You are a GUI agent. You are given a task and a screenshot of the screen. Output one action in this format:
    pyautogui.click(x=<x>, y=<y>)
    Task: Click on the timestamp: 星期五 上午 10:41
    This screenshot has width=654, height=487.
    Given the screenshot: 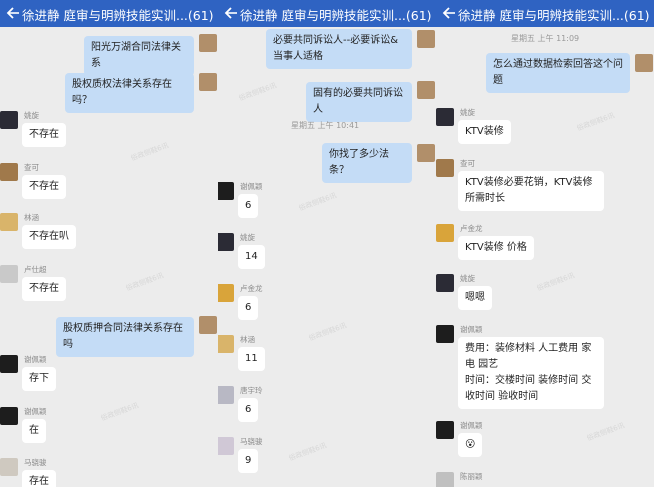 What is the action you would take?
    pyautogui.click(x=325, y=125)
    